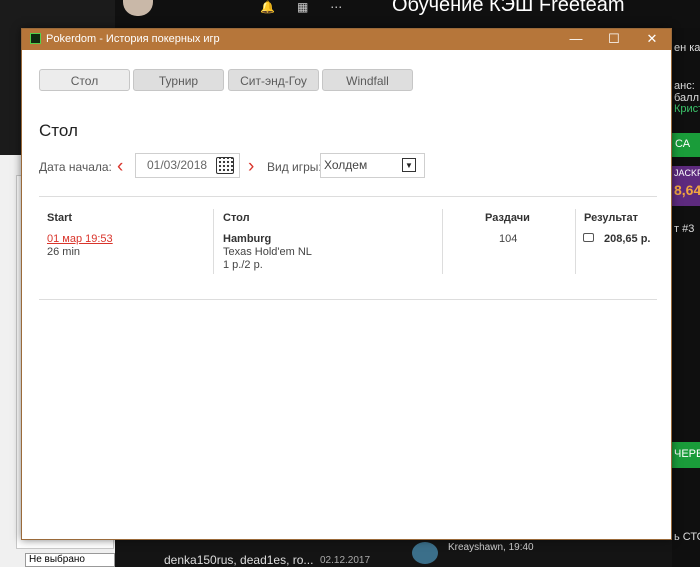 This screenshot has height=567, width=700. Describe the element at coordinates (58, 130) in the screenshot. I see `section-title: Стол` at that location.